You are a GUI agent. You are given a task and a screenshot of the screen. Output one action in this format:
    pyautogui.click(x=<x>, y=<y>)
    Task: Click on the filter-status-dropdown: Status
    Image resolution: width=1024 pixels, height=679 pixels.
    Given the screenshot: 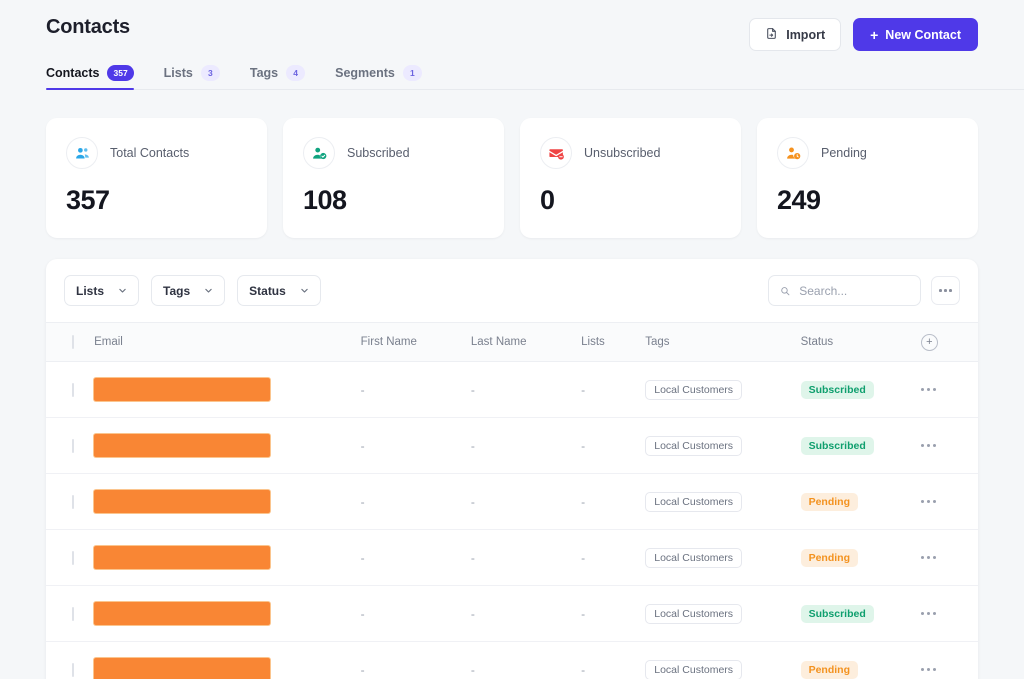 What is the action you would take?
    pyautogui.click(x=279, y=290)
    